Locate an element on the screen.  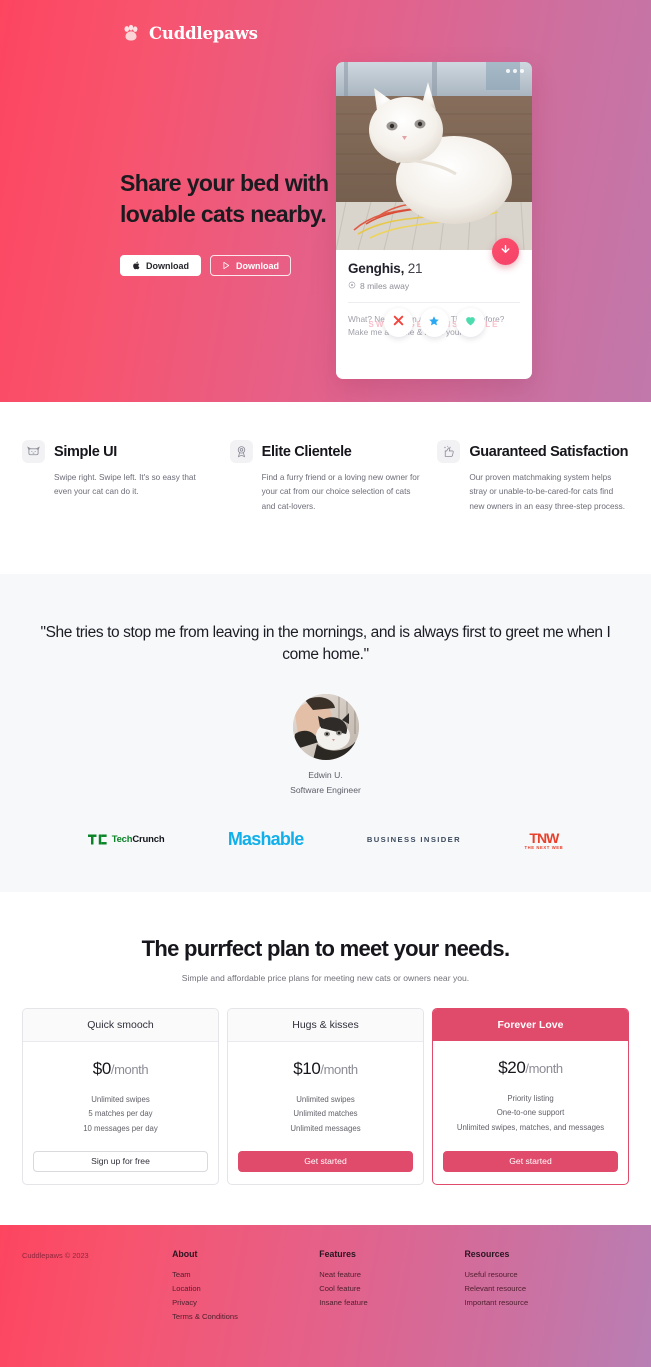
plan-price: $0/month is located at coordinates (120, 1069).